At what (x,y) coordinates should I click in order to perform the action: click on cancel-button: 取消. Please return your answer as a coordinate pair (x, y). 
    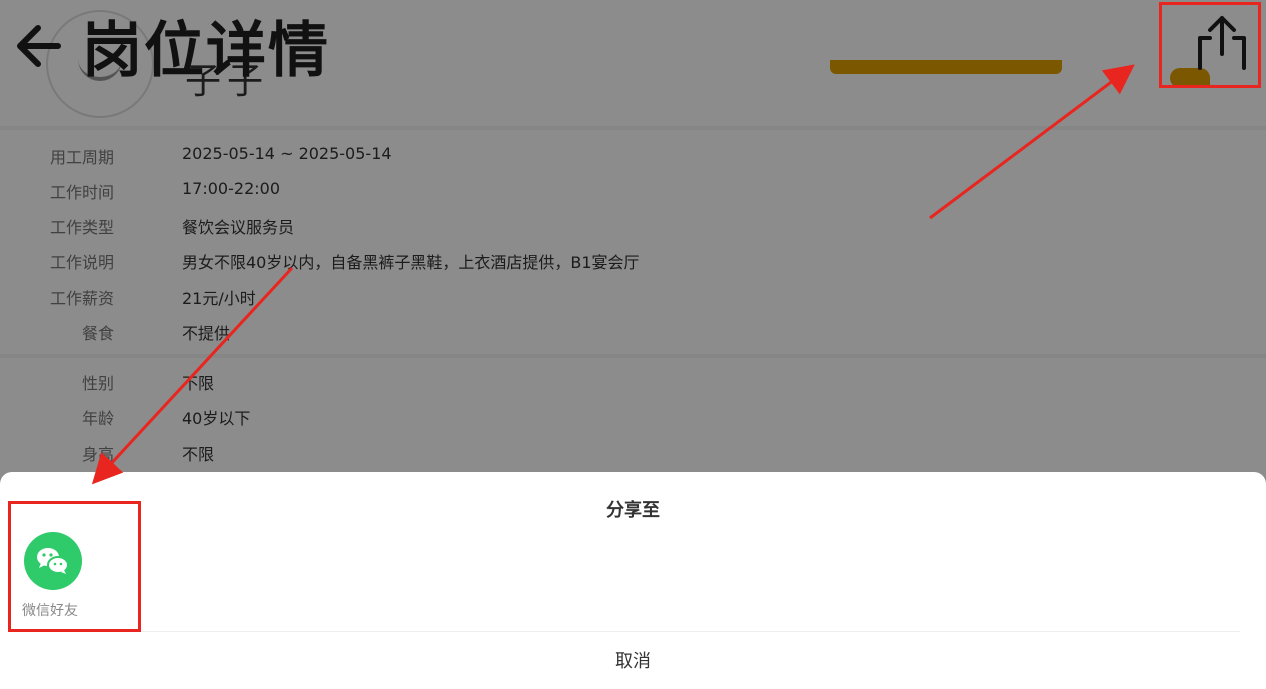
    Looking at the image, I should click on (633, 660).